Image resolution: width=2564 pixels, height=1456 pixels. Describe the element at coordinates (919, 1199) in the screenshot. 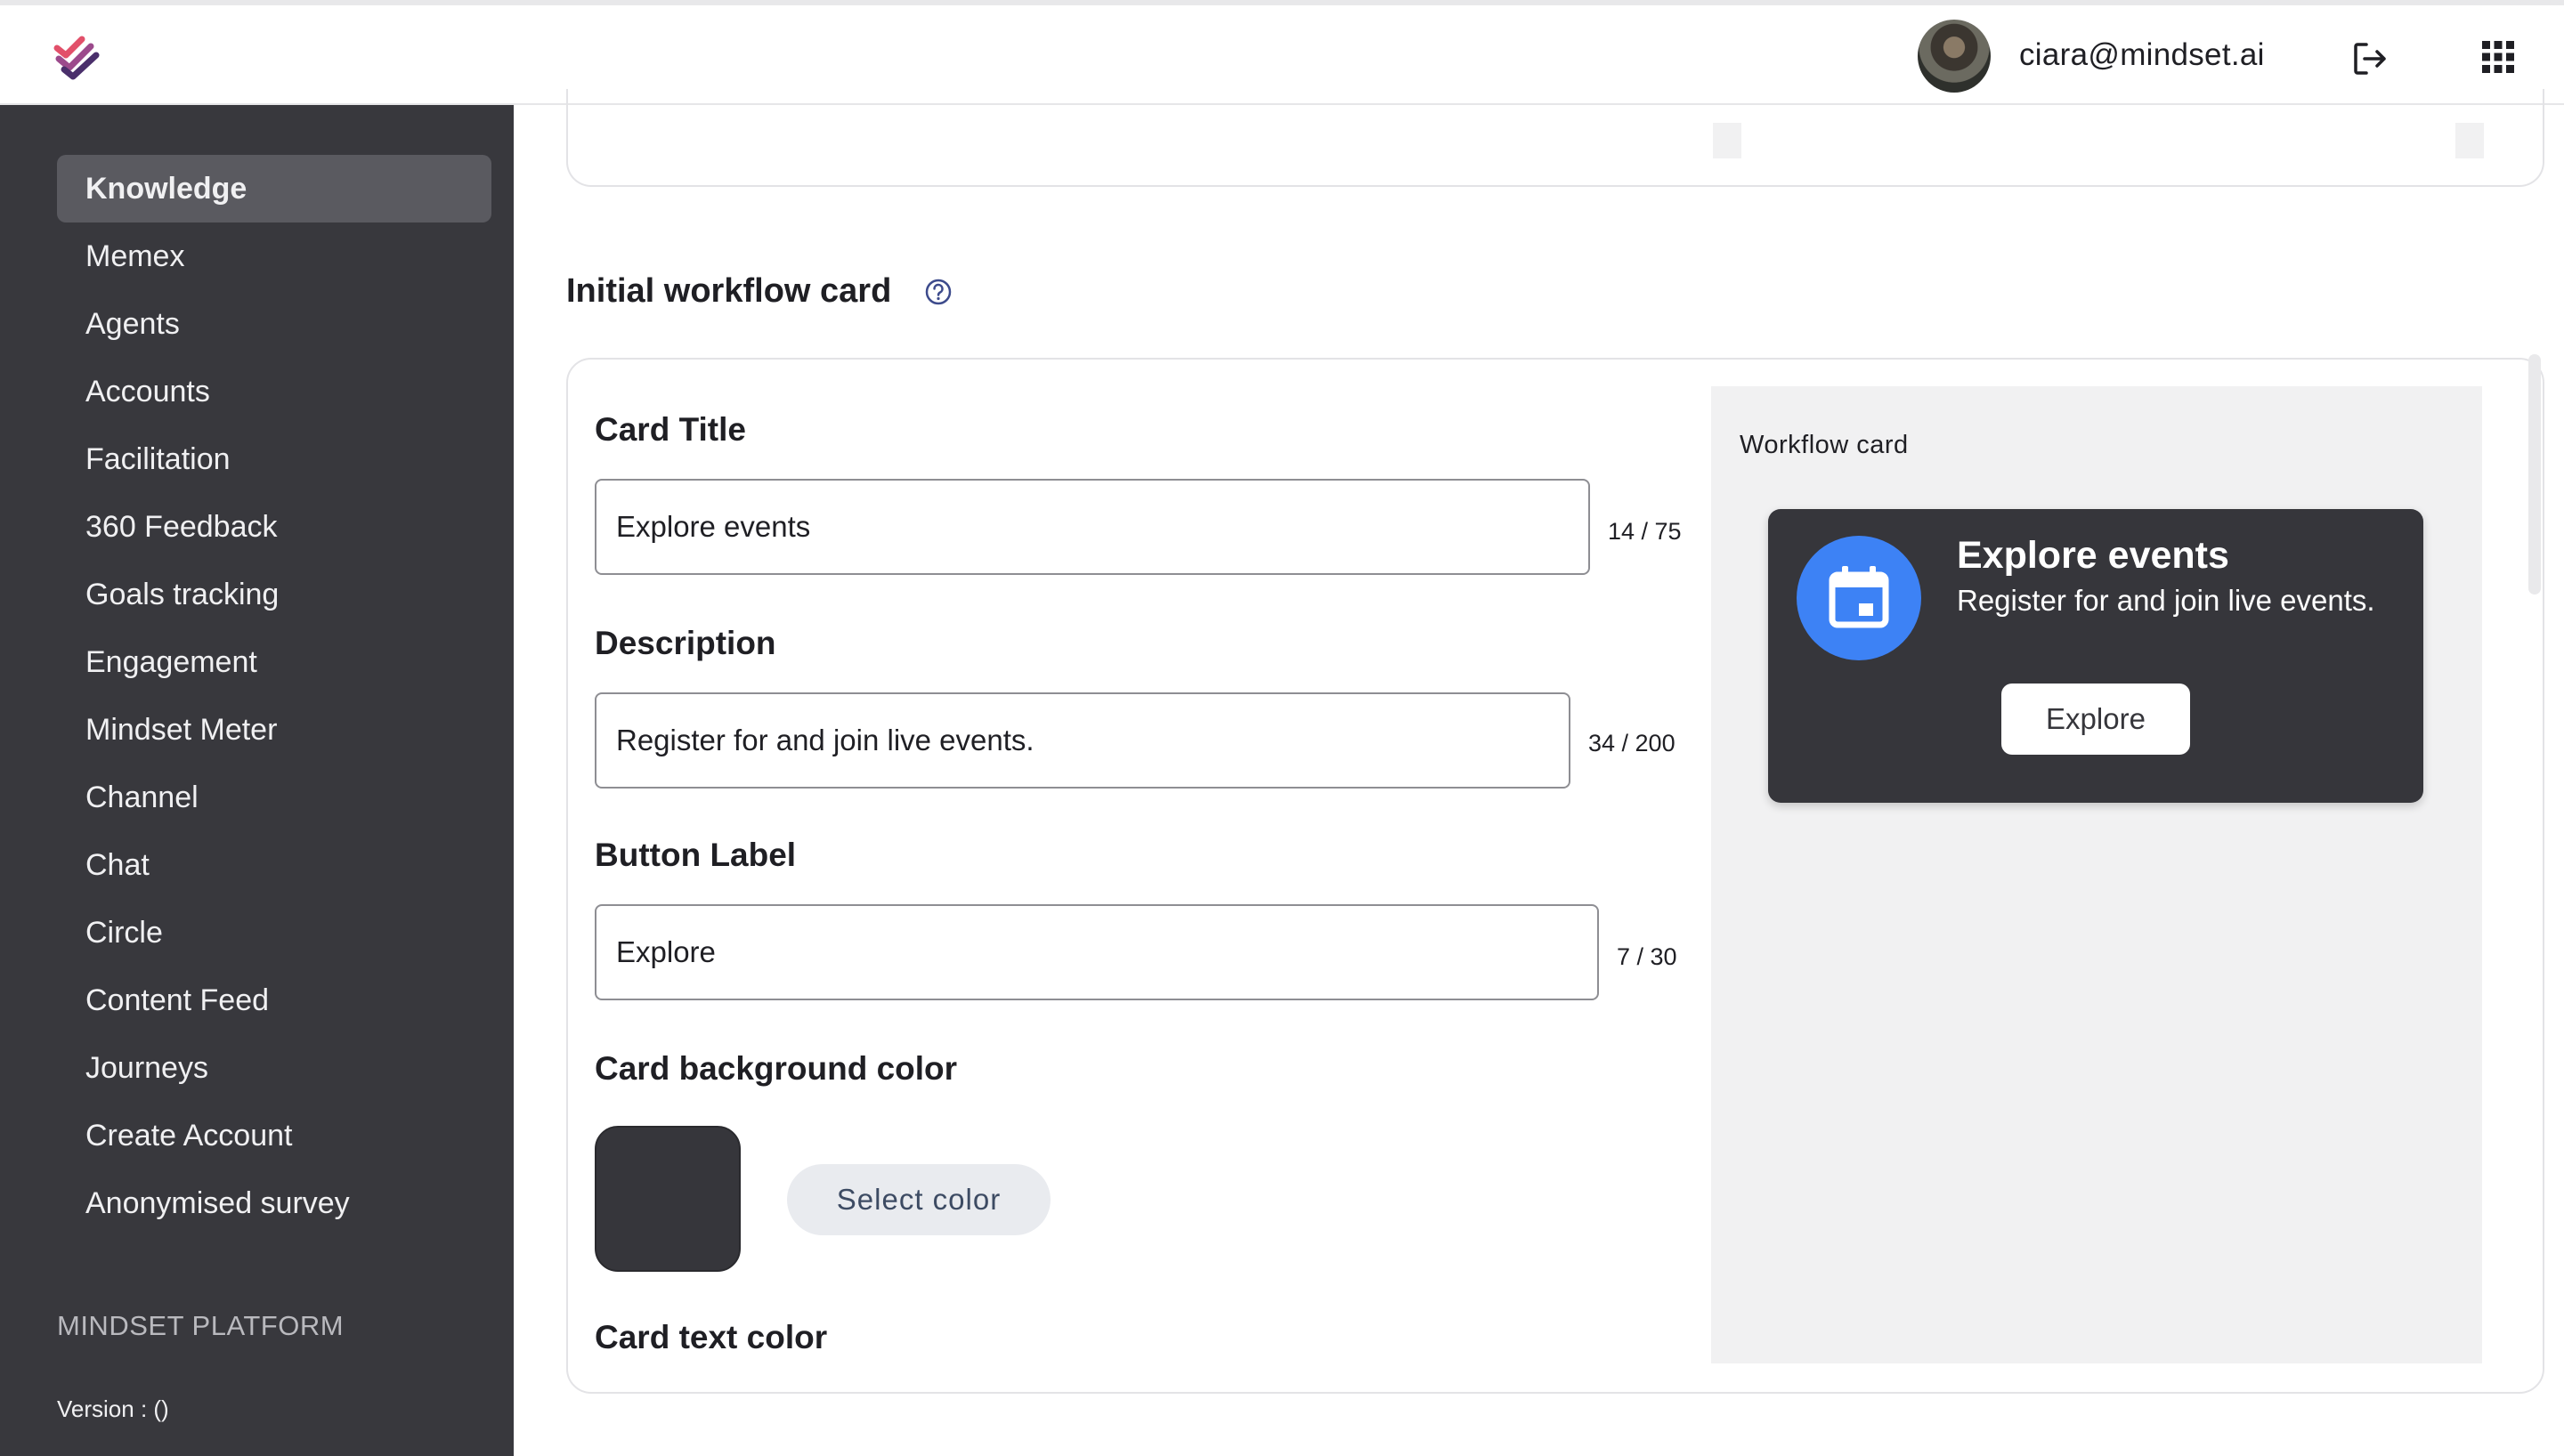

I see `select-color-button: Select color` at that location.